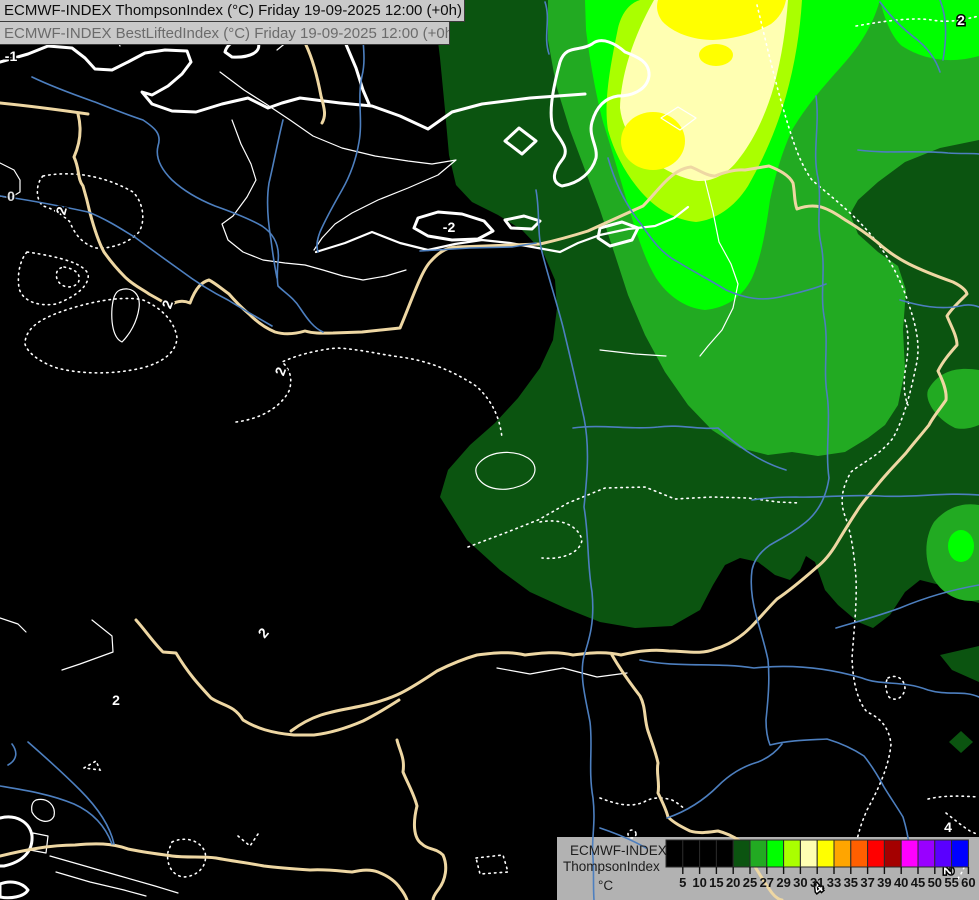  What do you see at coordinates (884, 882) in the screenshot?
I see `colorbar-tick-label: 39` at bounding box center [884, 882].